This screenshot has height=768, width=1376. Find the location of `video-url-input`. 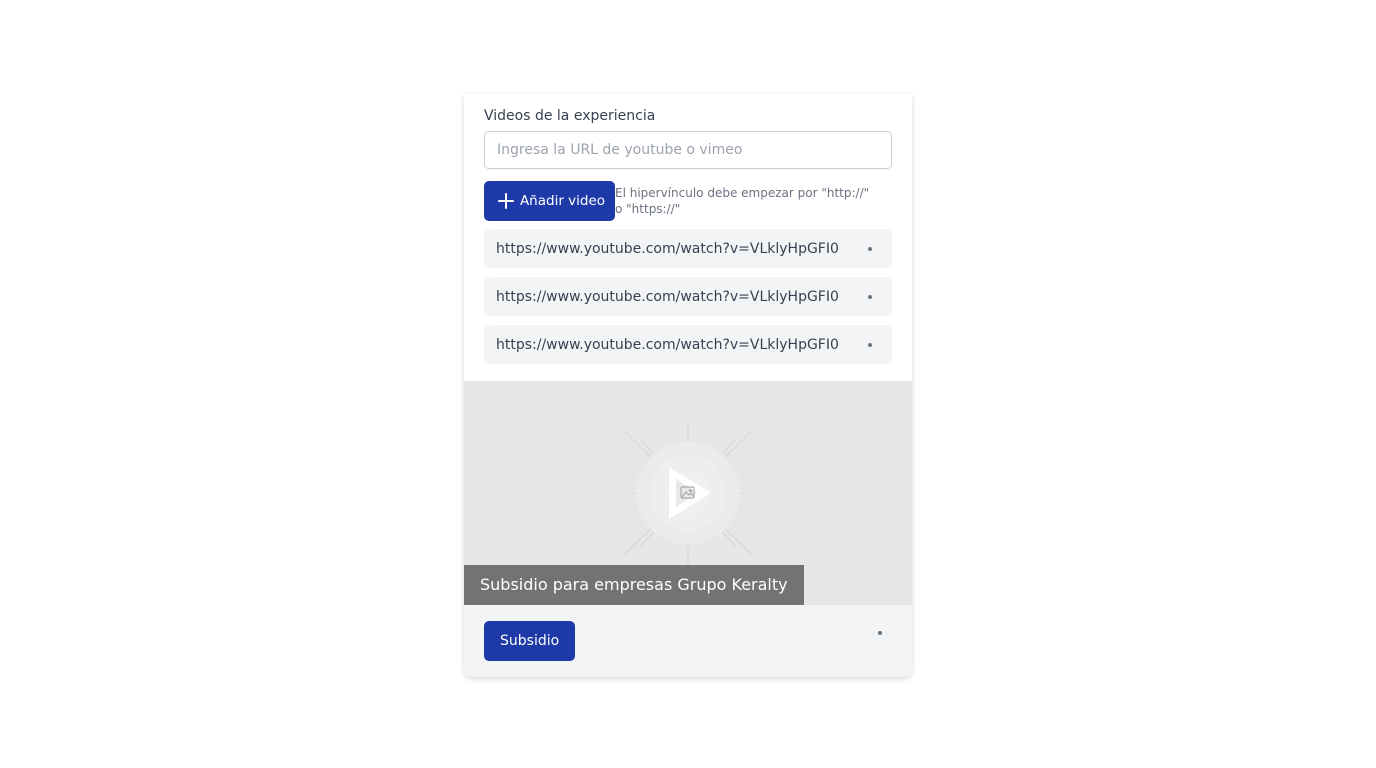

video-url-input is located at coordinates (688, 150).